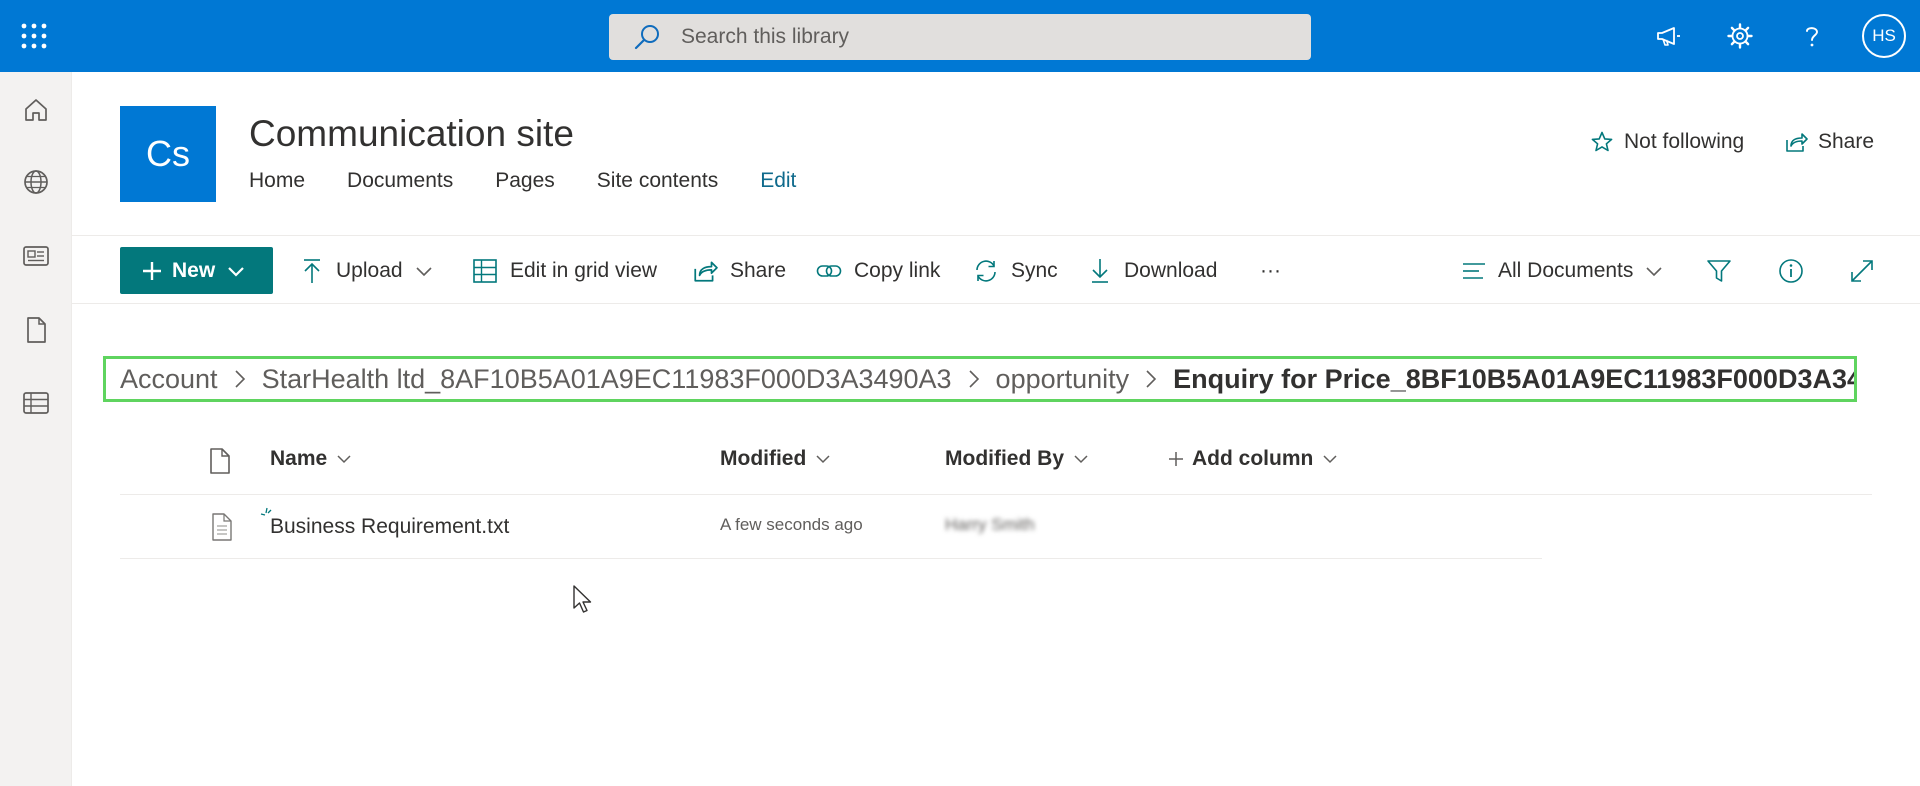 The height and width of the screenshot is (786, 1920). I want to click on share-label: Share, so click(758, 270).